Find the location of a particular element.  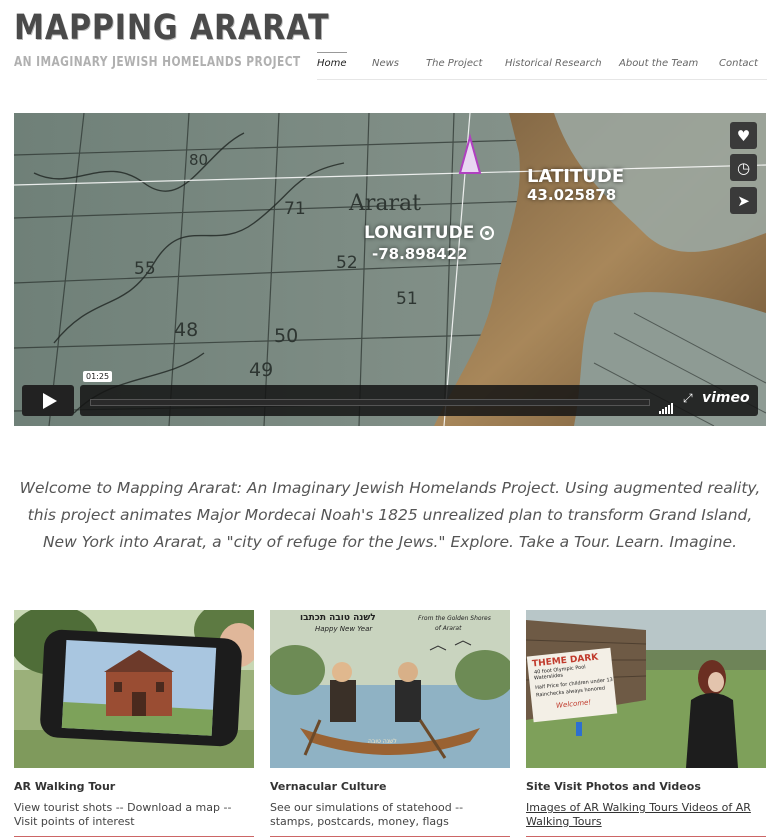

send-icon: ➤ is located at coordinates (743, 200).